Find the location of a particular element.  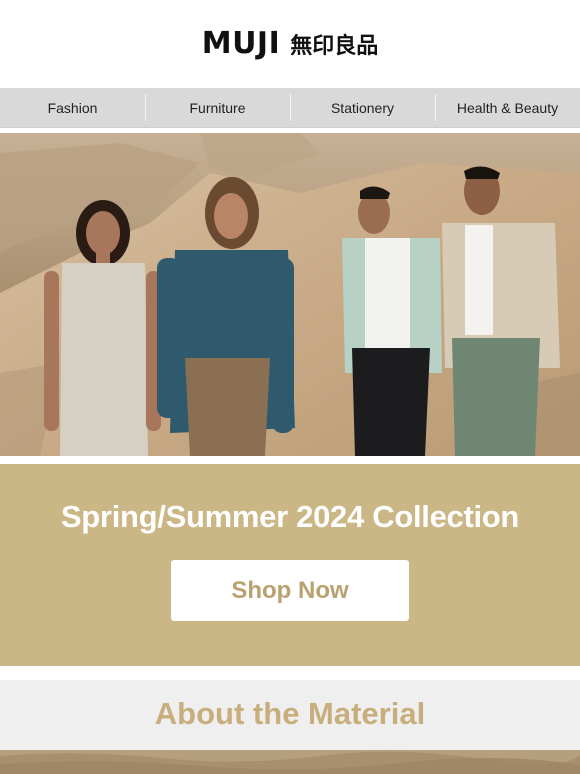

muji-logo: MUJI 無印良品 is located at coordinates (290, 43).